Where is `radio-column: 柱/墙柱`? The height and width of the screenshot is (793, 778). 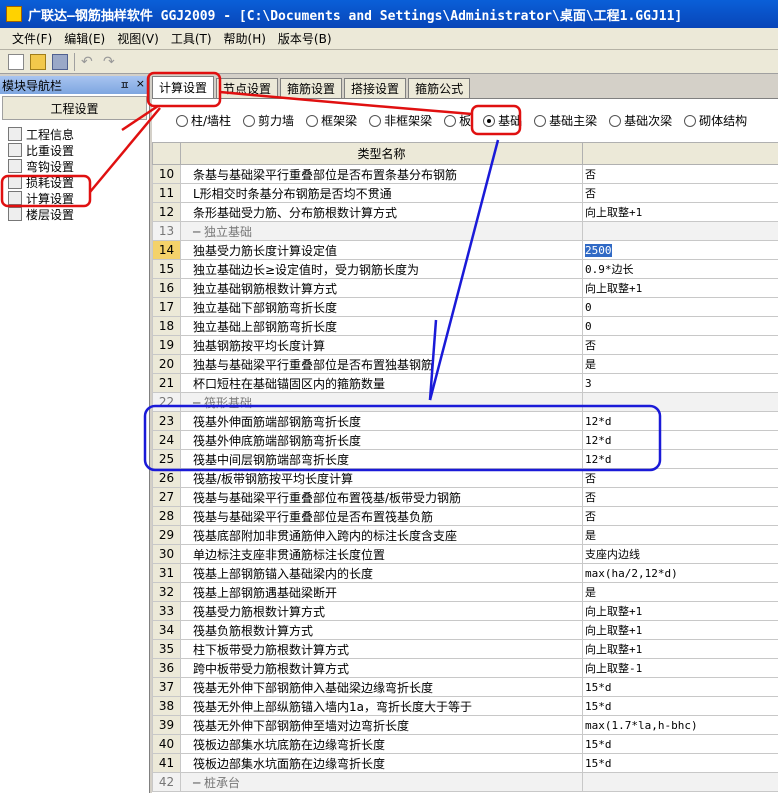 radio-column: 柱/墙柱 is located at coordinates (203, 120).